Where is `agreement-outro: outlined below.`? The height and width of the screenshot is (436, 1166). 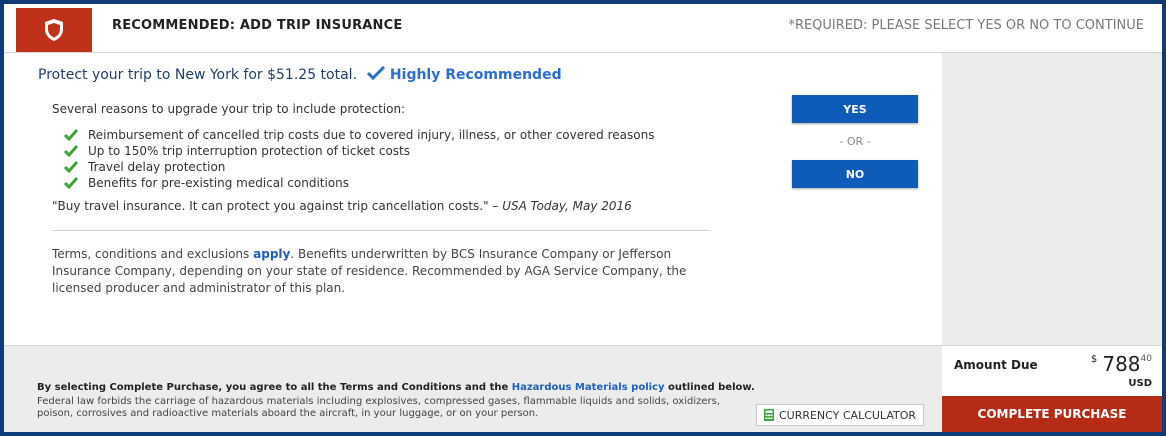 agreement-outro: outlined below. is located at coordinates (711, 387).